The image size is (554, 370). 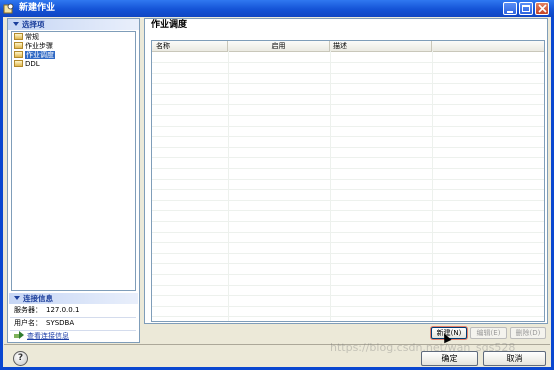 I want to click on server-value: 127.0.0.1, so click(x=63, y=310).